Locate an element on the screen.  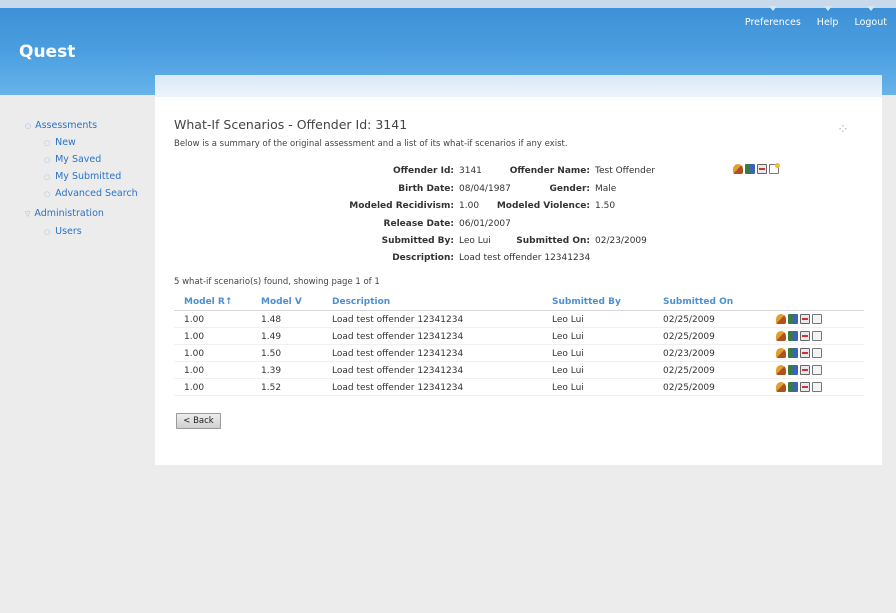
assessment-actions is located at coordinates (757, 168).